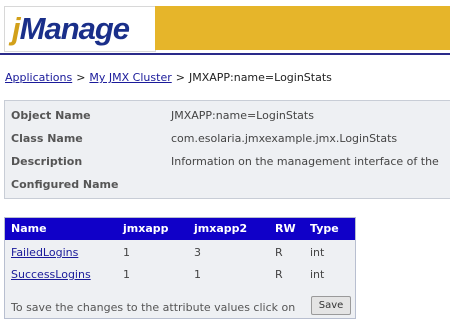  What do you see at coordinates (47, 138) in the screenshot?
I see `info-label: Class Name` at bounding box center [47, 138].